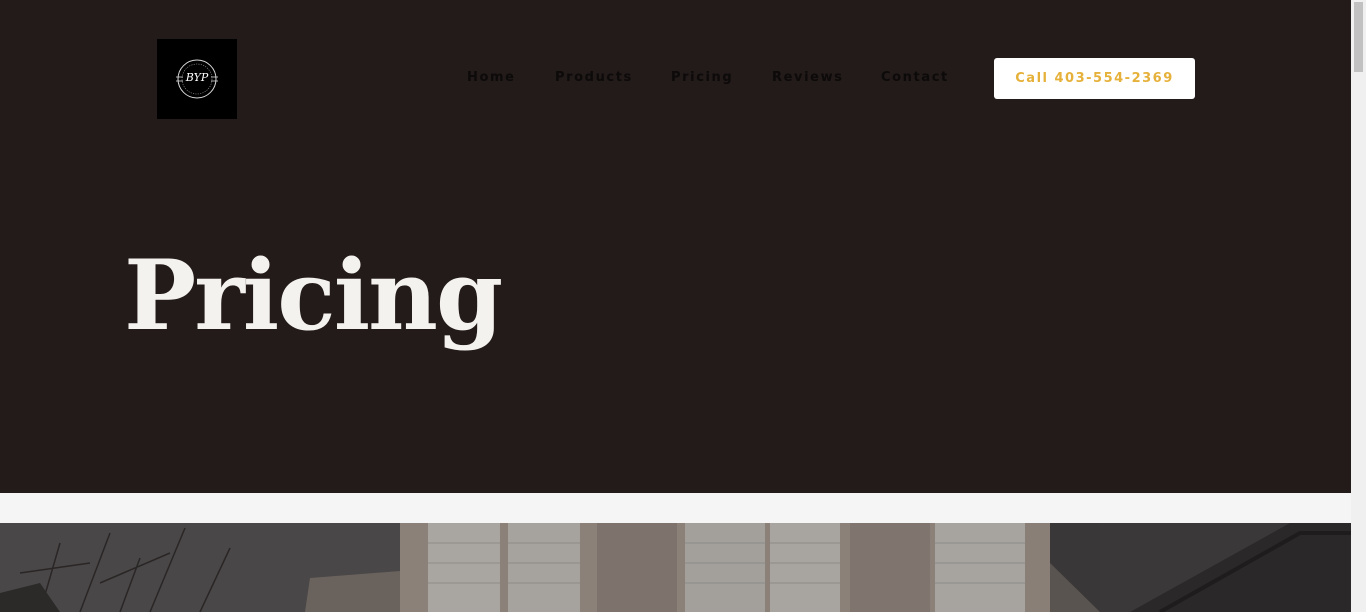  Describe the element at coordinates (511, 78) in the screenshot. I see `nav-item-home: Home` at that location.